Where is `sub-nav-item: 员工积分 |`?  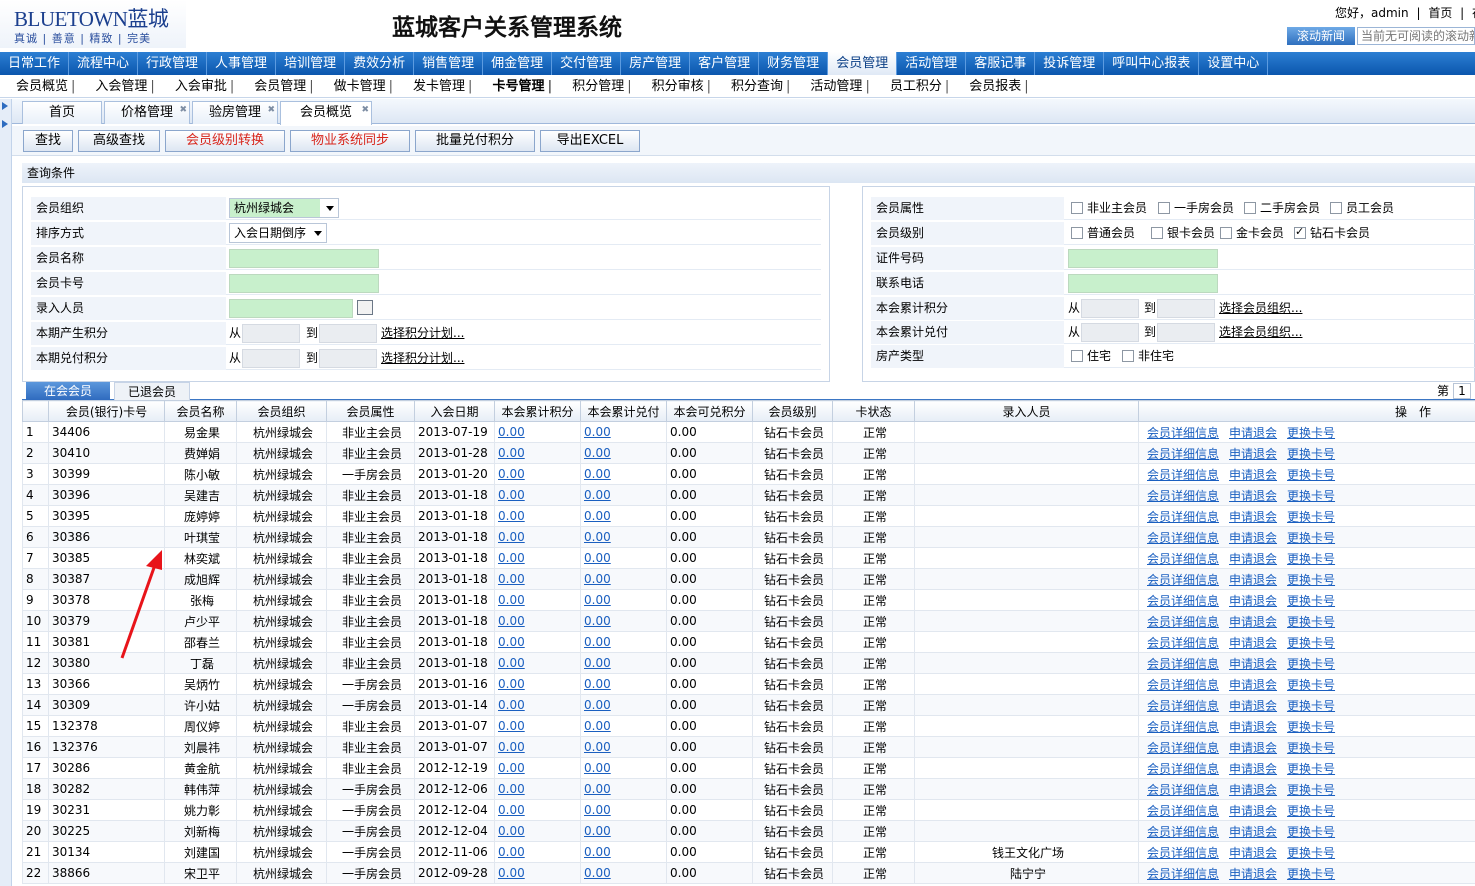 sub-nav-item: 员工积分 | is located at coordinates (913, 86).